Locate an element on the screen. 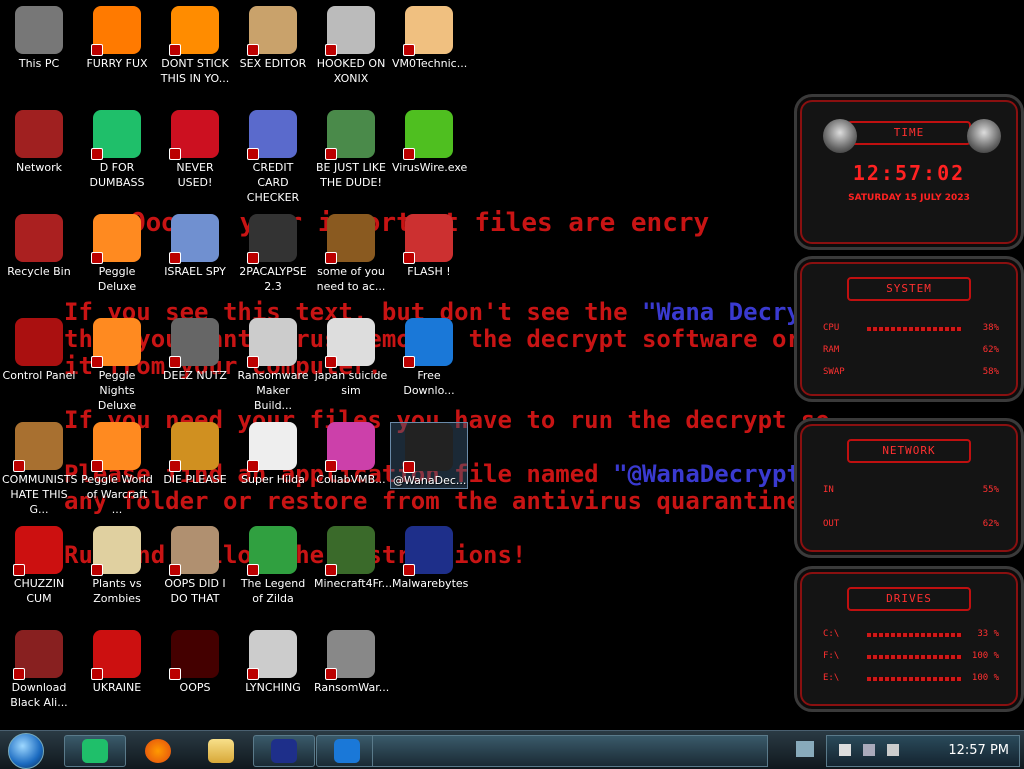 This screenshot has width=1024, height=769. desktop-icon: DIE PLEASE is located at coordinates (195, 454).